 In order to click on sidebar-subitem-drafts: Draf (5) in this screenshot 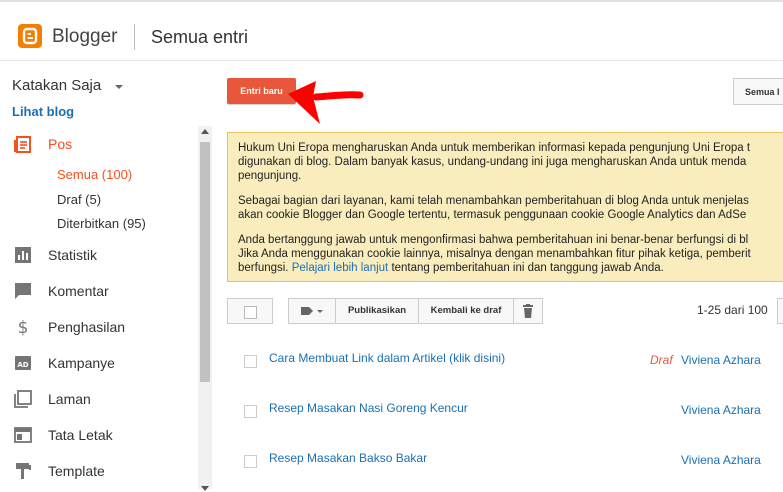, I will do `click(79, 199)`.